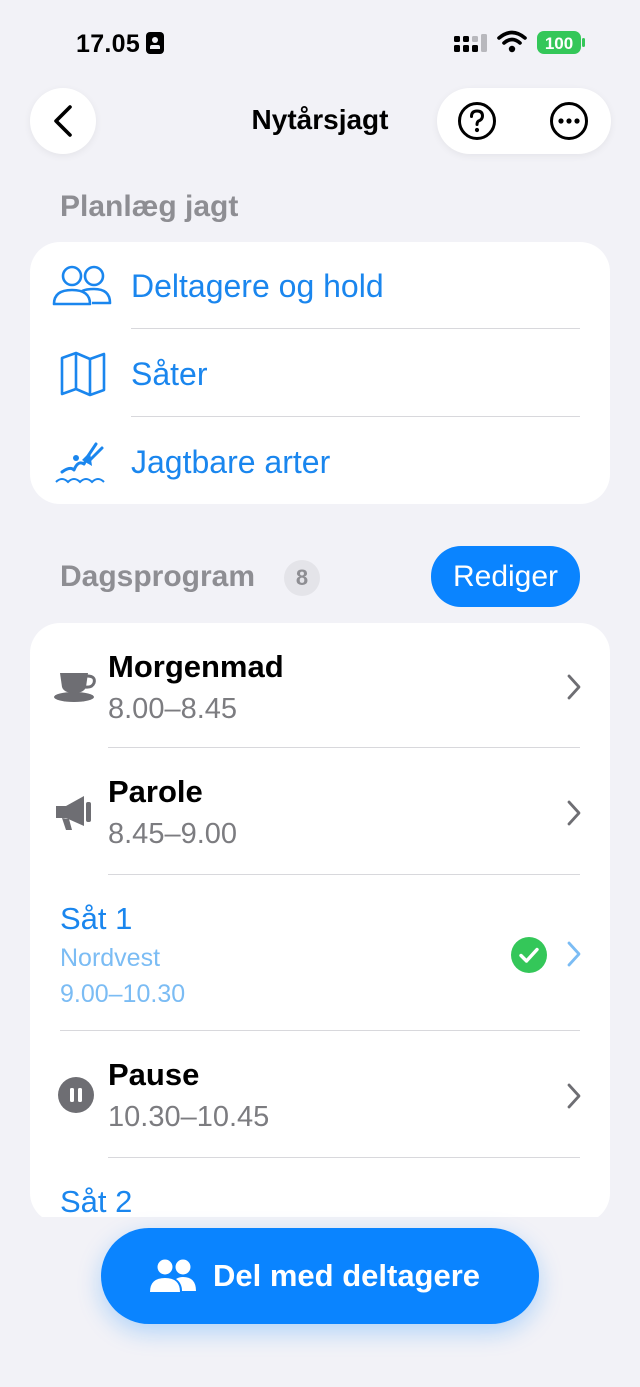  I want to click on program-item-title: Morgenmad, so click(196, 666).